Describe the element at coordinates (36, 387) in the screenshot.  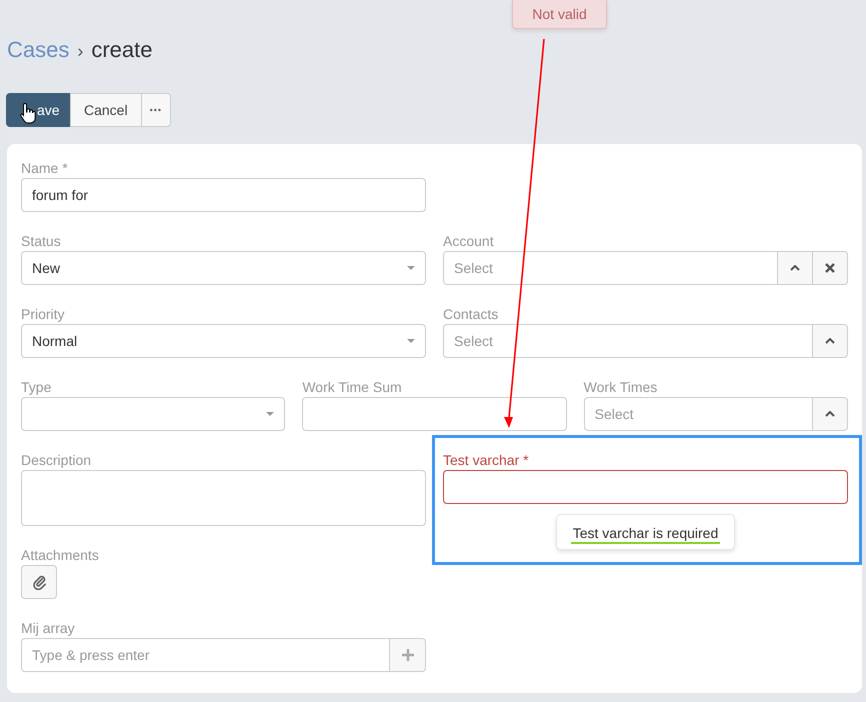
I see `field-label: Type` at that location.